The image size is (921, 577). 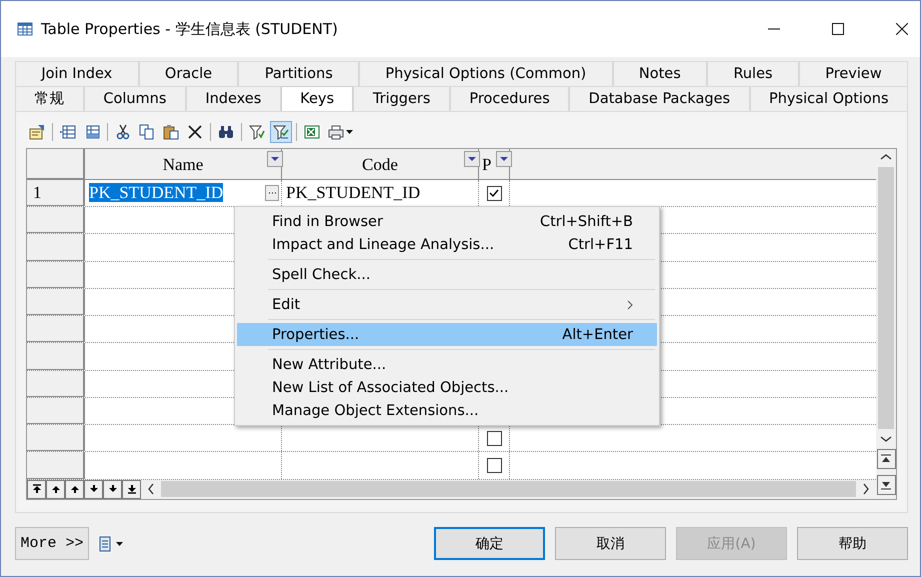 What do you see at coordinates (299, 73) in the screenshot?
I see `tab: Partitions` at bounding box center [299, 73].